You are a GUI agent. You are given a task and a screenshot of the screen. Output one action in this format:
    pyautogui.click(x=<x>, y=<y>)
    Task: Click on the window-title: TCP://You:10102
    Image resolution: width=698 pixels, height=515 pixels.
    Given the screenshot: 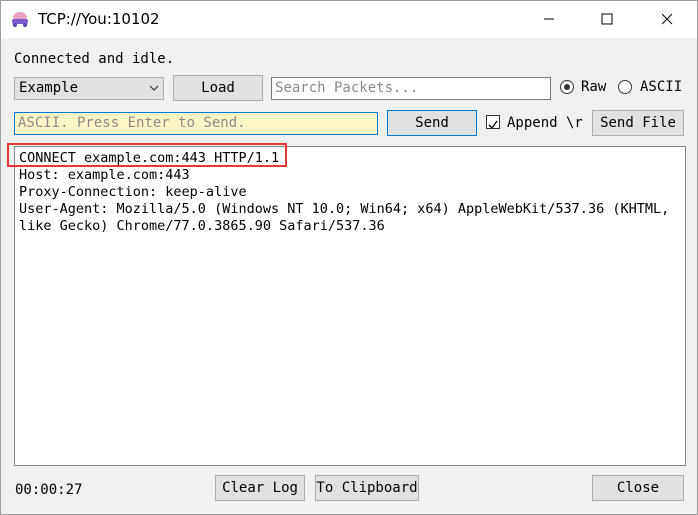 What is the action you would take?
    pyautogui.click(x=99, y=19)
    